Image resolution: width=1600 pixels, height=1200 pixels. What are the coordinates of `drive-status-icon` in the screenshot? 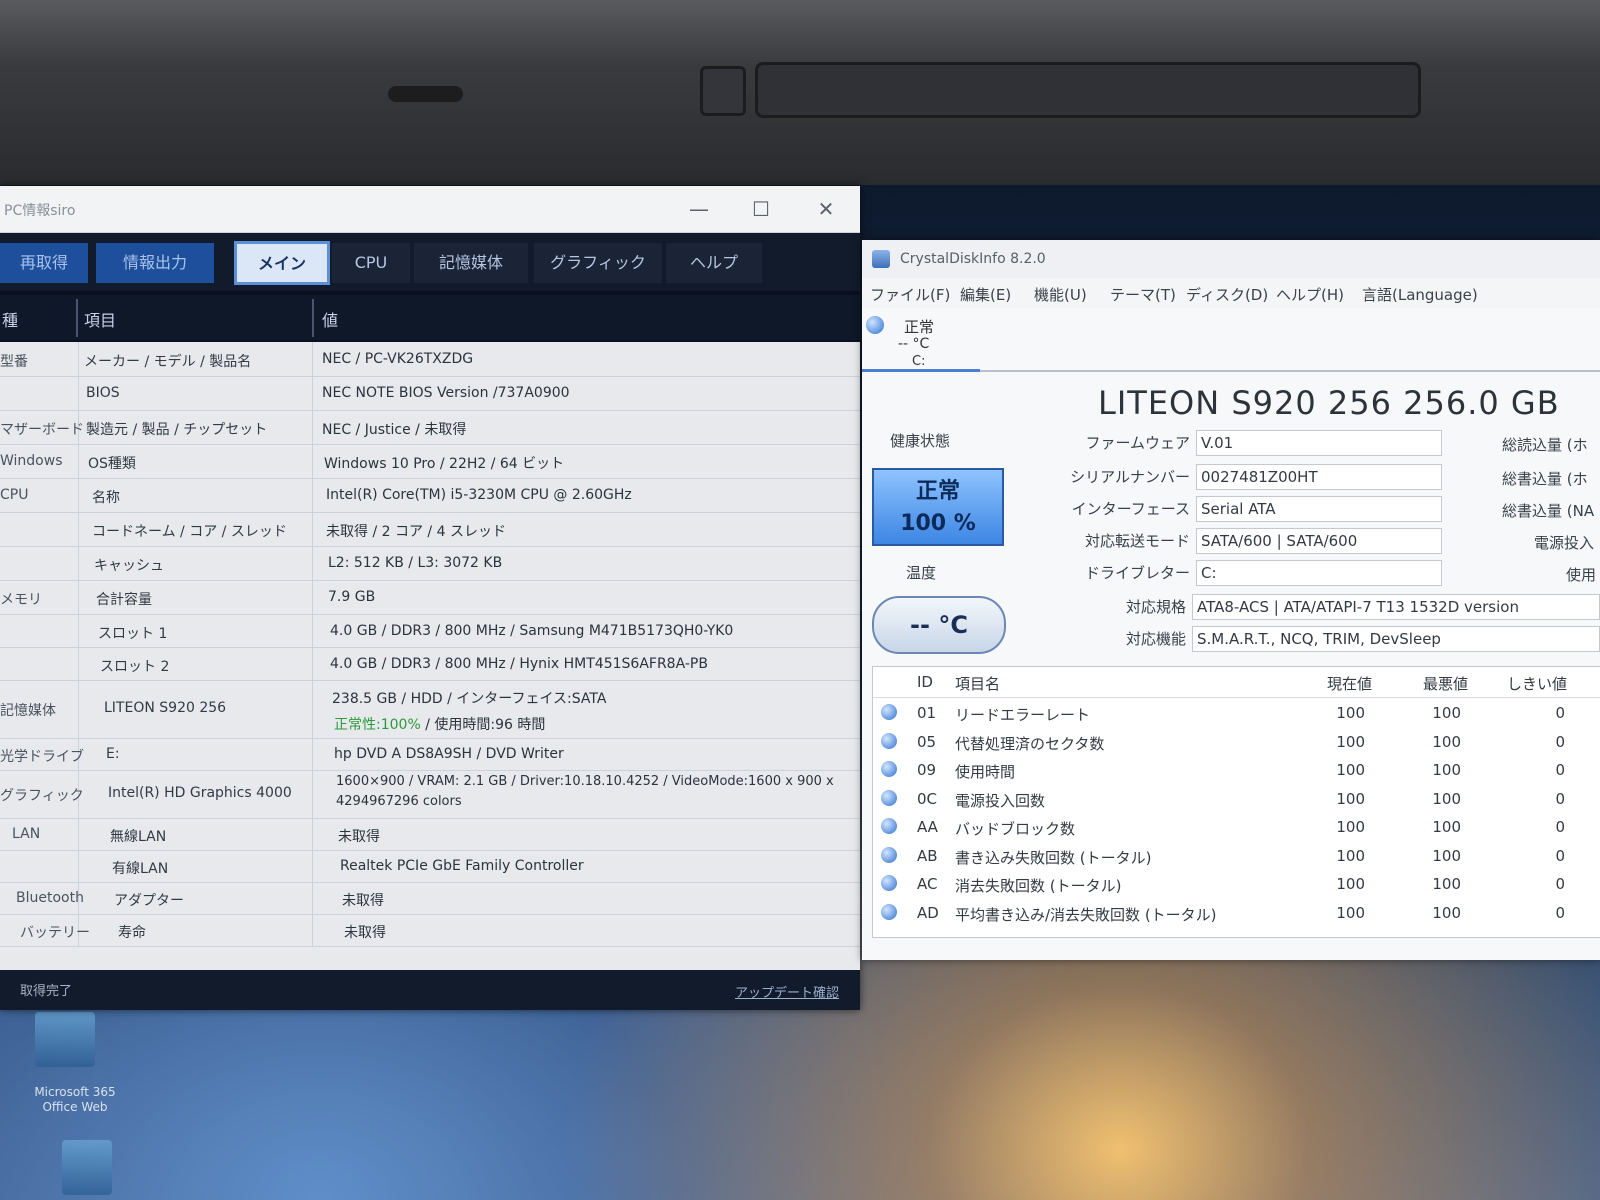 It's located at (875, 325).